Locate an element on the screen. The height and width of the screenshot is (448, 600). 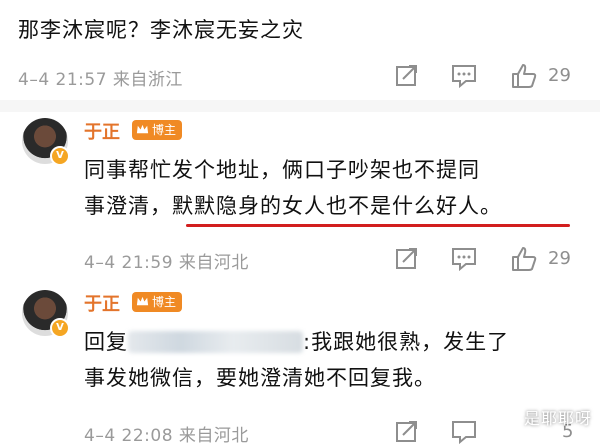
reply-text: 回复 :我跟她很熟，发生了 事发她微信，要她澄清她不回复我。 is located at coordinates (296, 360).